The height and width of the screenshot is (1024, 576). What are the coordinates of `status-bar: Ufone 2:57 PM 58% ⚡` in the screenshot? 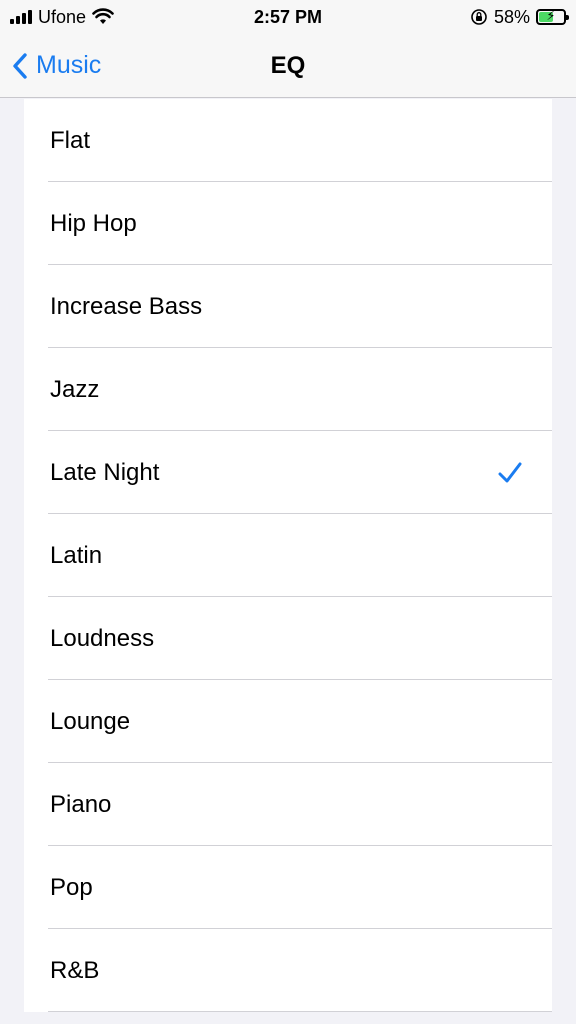 It's located at (288, 17).